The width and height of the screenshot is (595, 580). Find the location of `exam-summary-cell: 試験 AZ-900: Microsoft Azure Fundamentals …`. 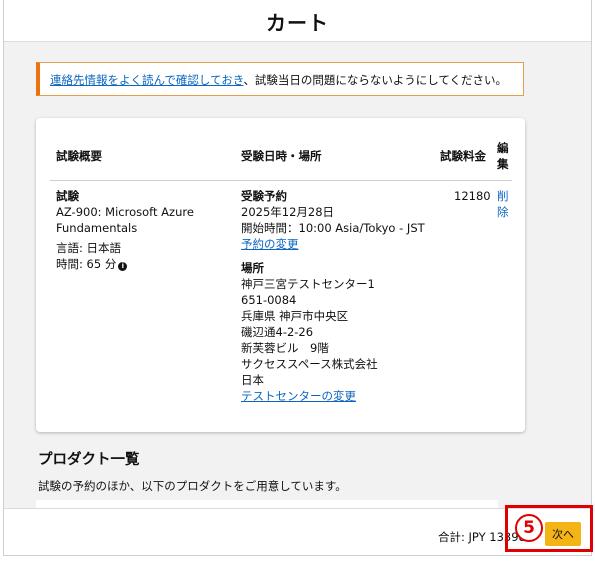

exam-summary-cell: 試験 AZ-900: Microsoft Azure Fundamentals … is located at coordinates (143, 230).